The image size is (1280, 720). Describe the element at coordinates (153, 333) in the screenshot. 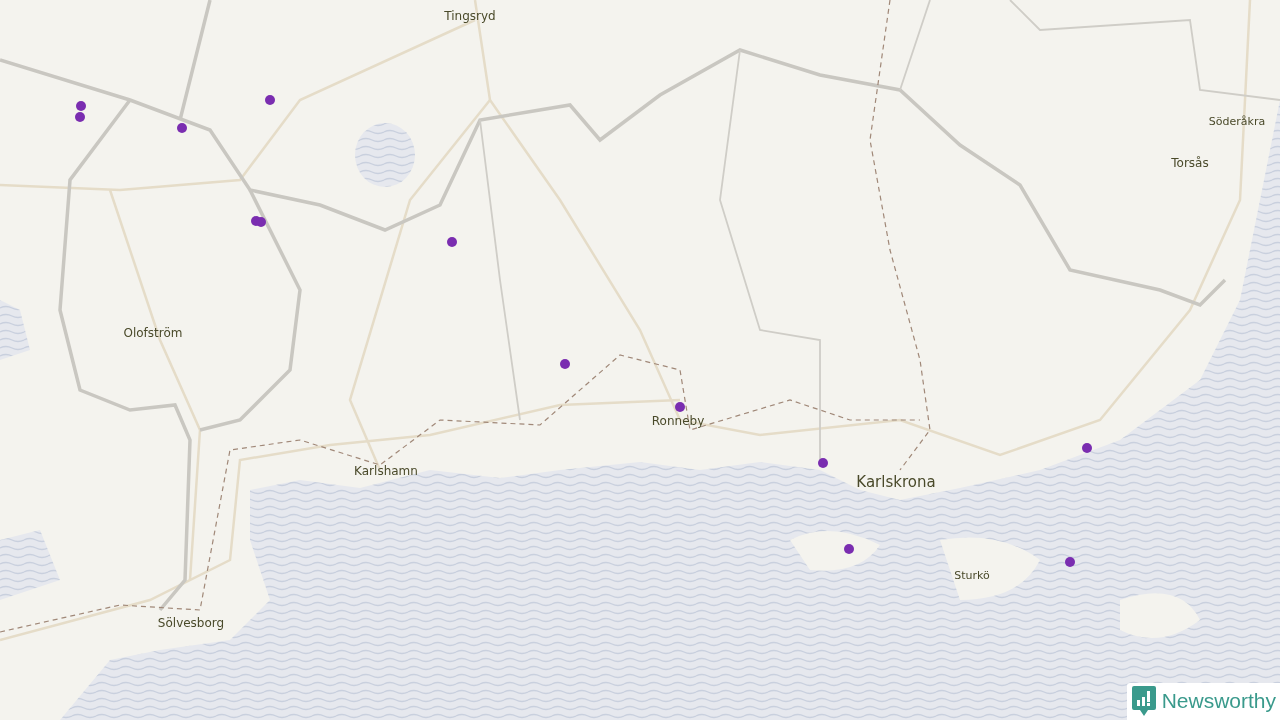

I see `place-label: Olofström` at that location.